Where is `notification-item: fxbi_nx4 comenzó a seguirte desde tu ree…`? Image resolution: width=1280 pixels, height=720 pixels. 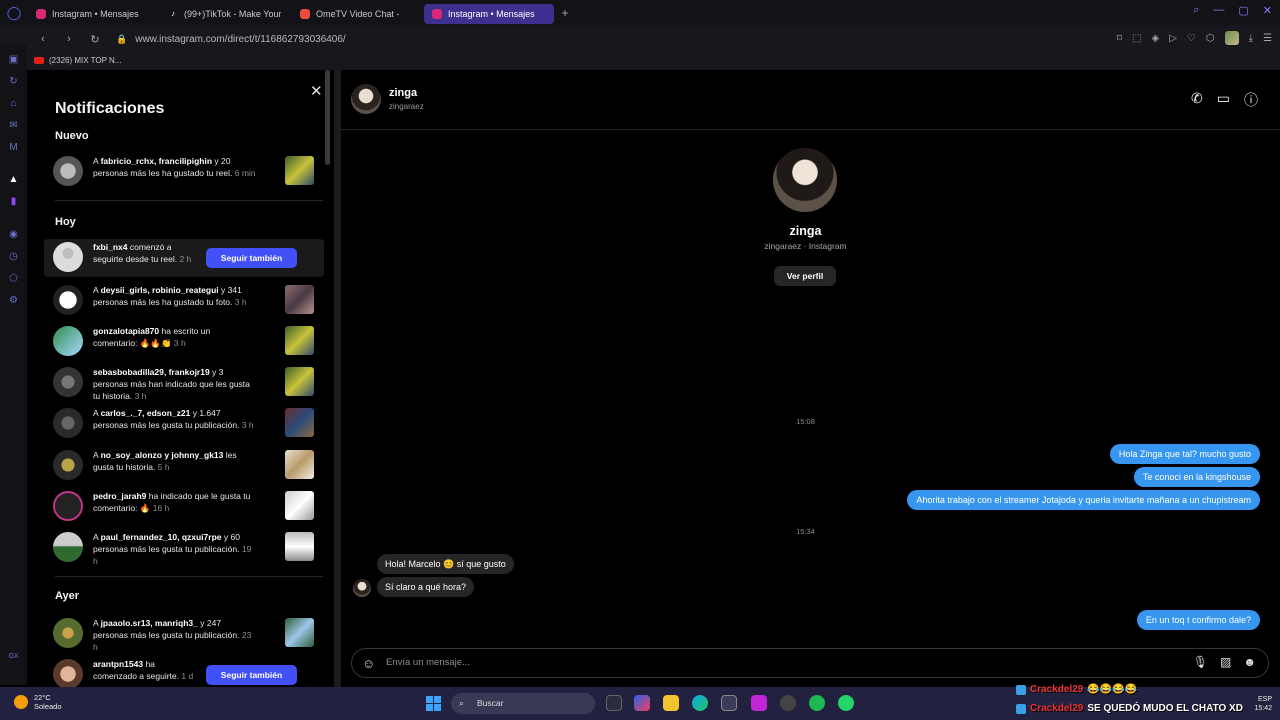 notification-item: fxbi_nx4 comenzó a seguirte desde tu ree… is located at coordinates (184, 258).